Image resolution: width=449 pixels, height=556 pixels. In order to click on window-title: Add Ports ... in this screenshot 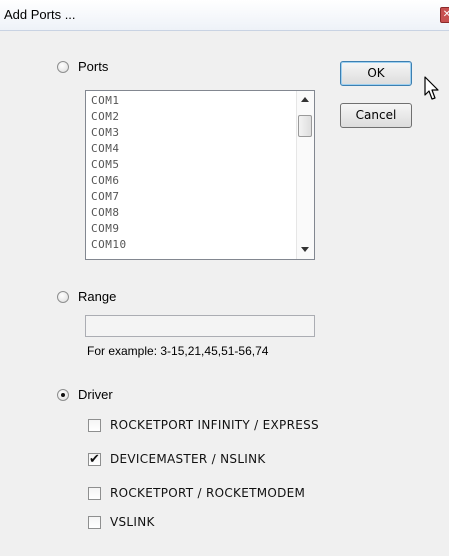, I will do `click(40, 14)`.